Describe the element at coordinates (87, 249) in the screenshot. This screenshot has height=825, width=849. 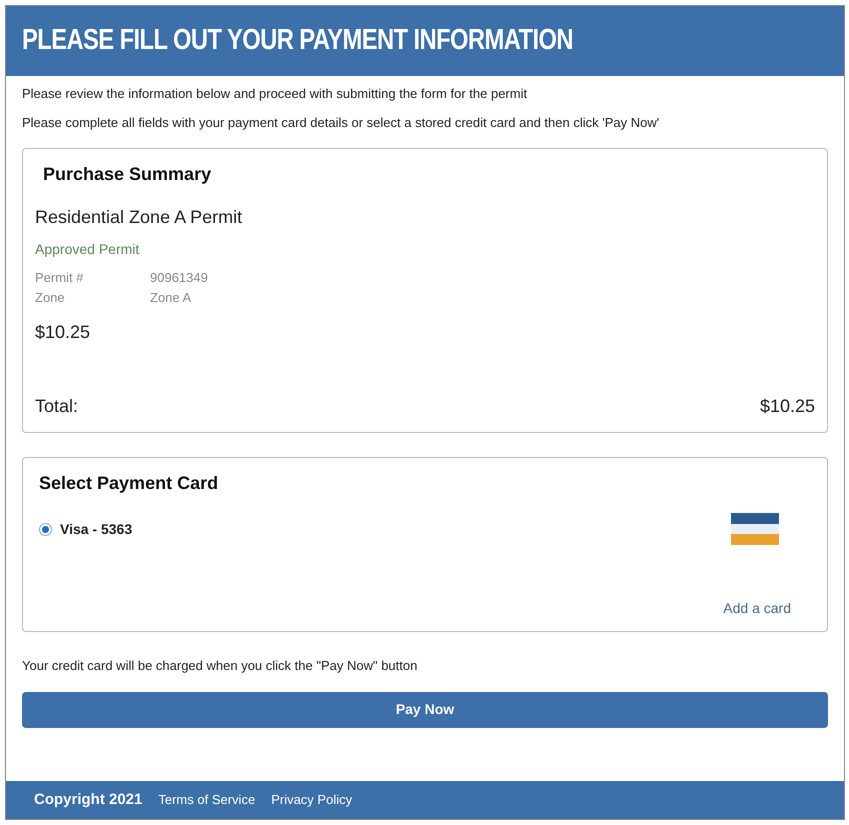
I see `status-text: Approved Permit` at that location.